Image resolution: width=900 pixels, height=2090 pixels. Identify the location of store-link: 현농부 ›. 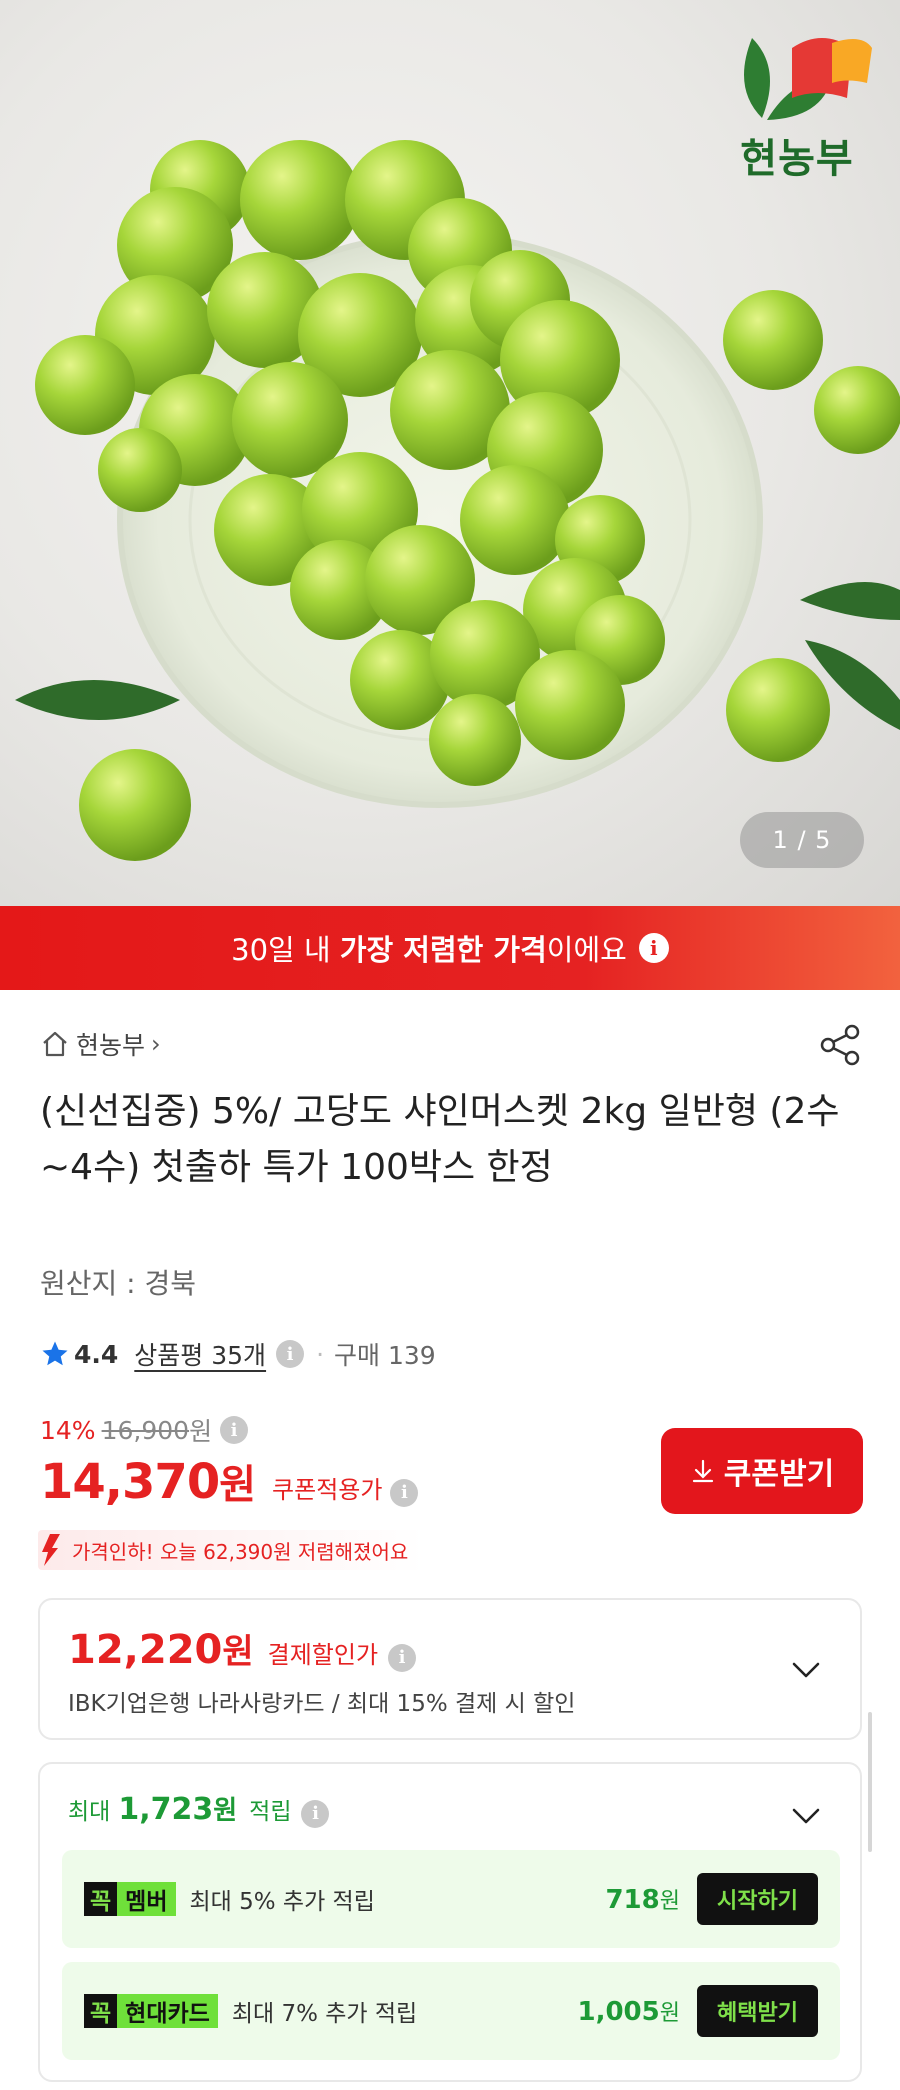
(100, 1044).